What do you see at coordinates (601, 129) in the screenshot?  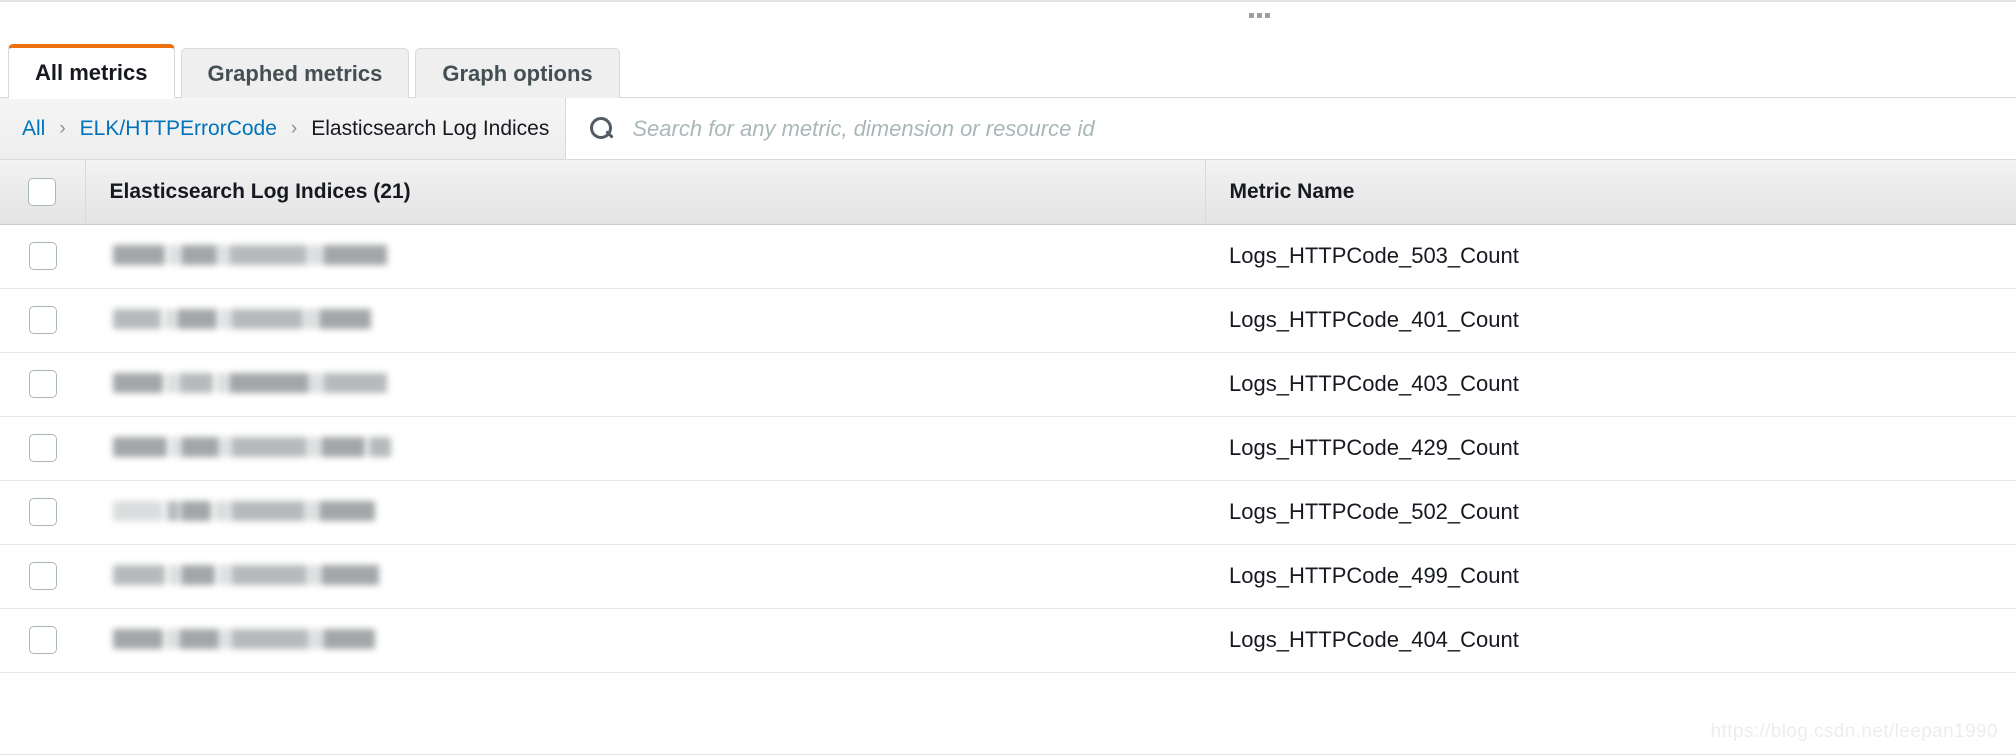 I see `search-icon` at bounding box center [601, 129].